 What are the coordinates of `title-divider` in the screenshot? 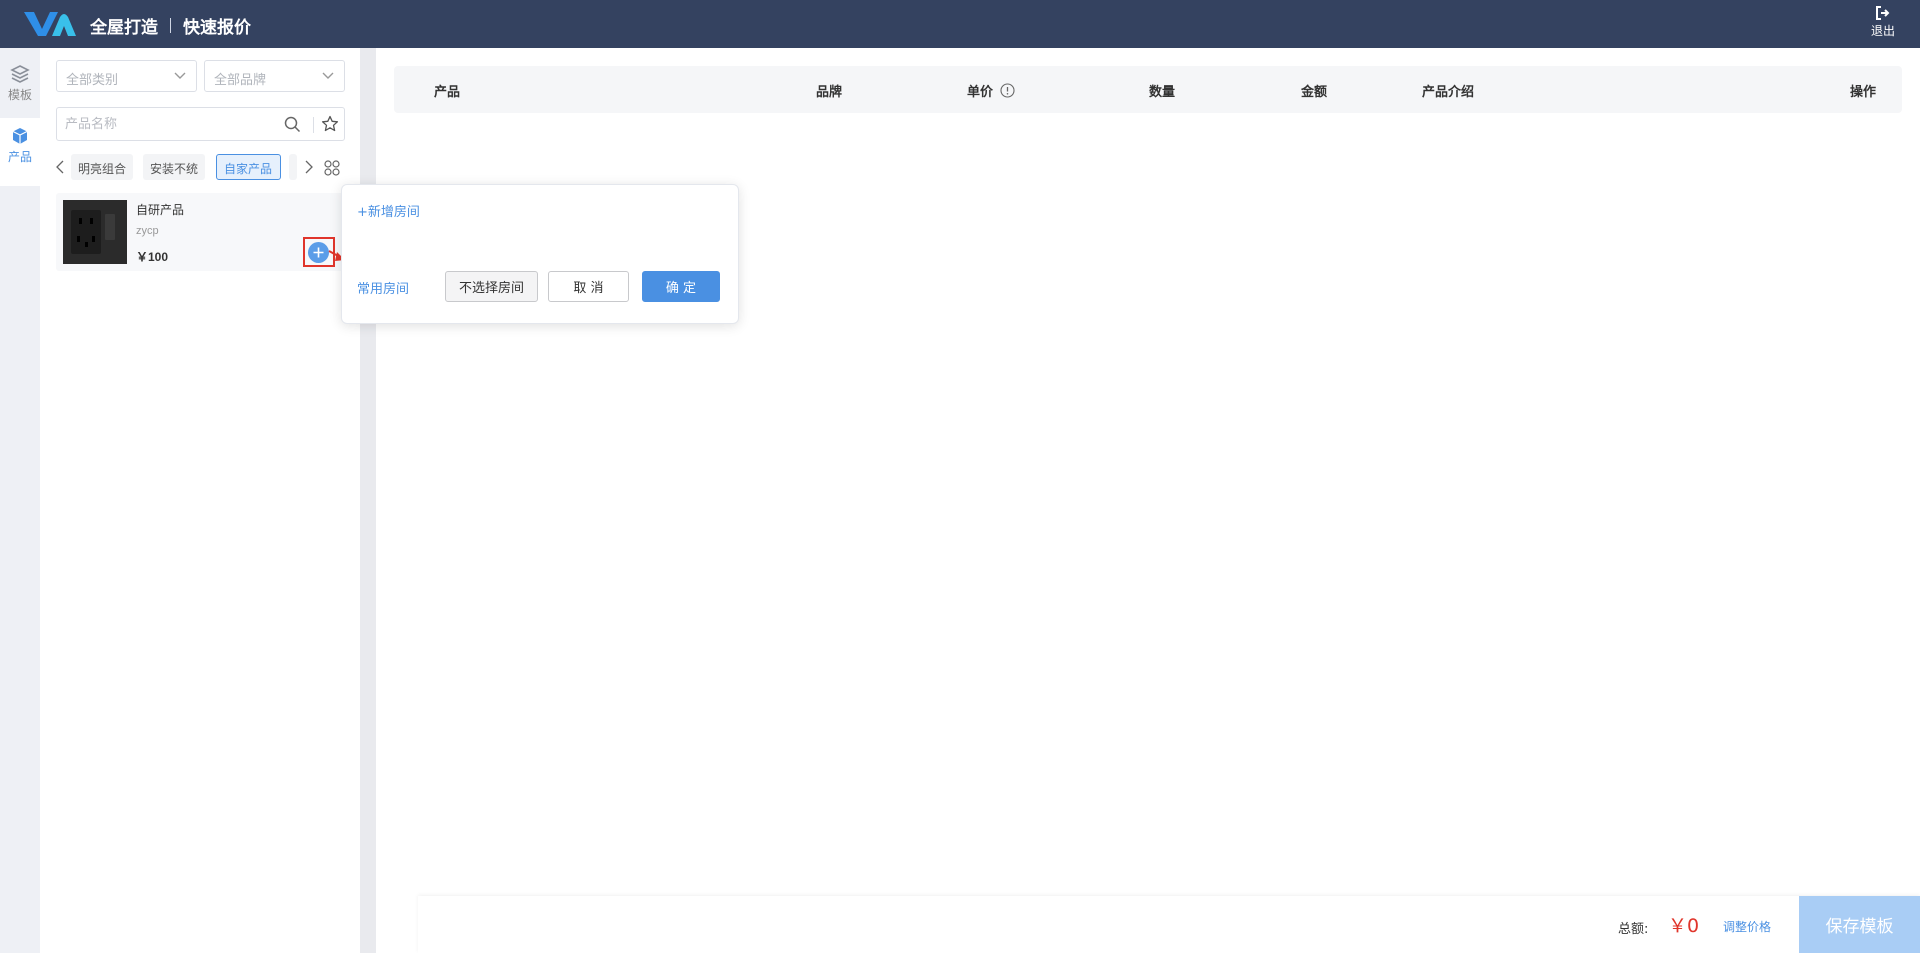 It's located at (170, 25).